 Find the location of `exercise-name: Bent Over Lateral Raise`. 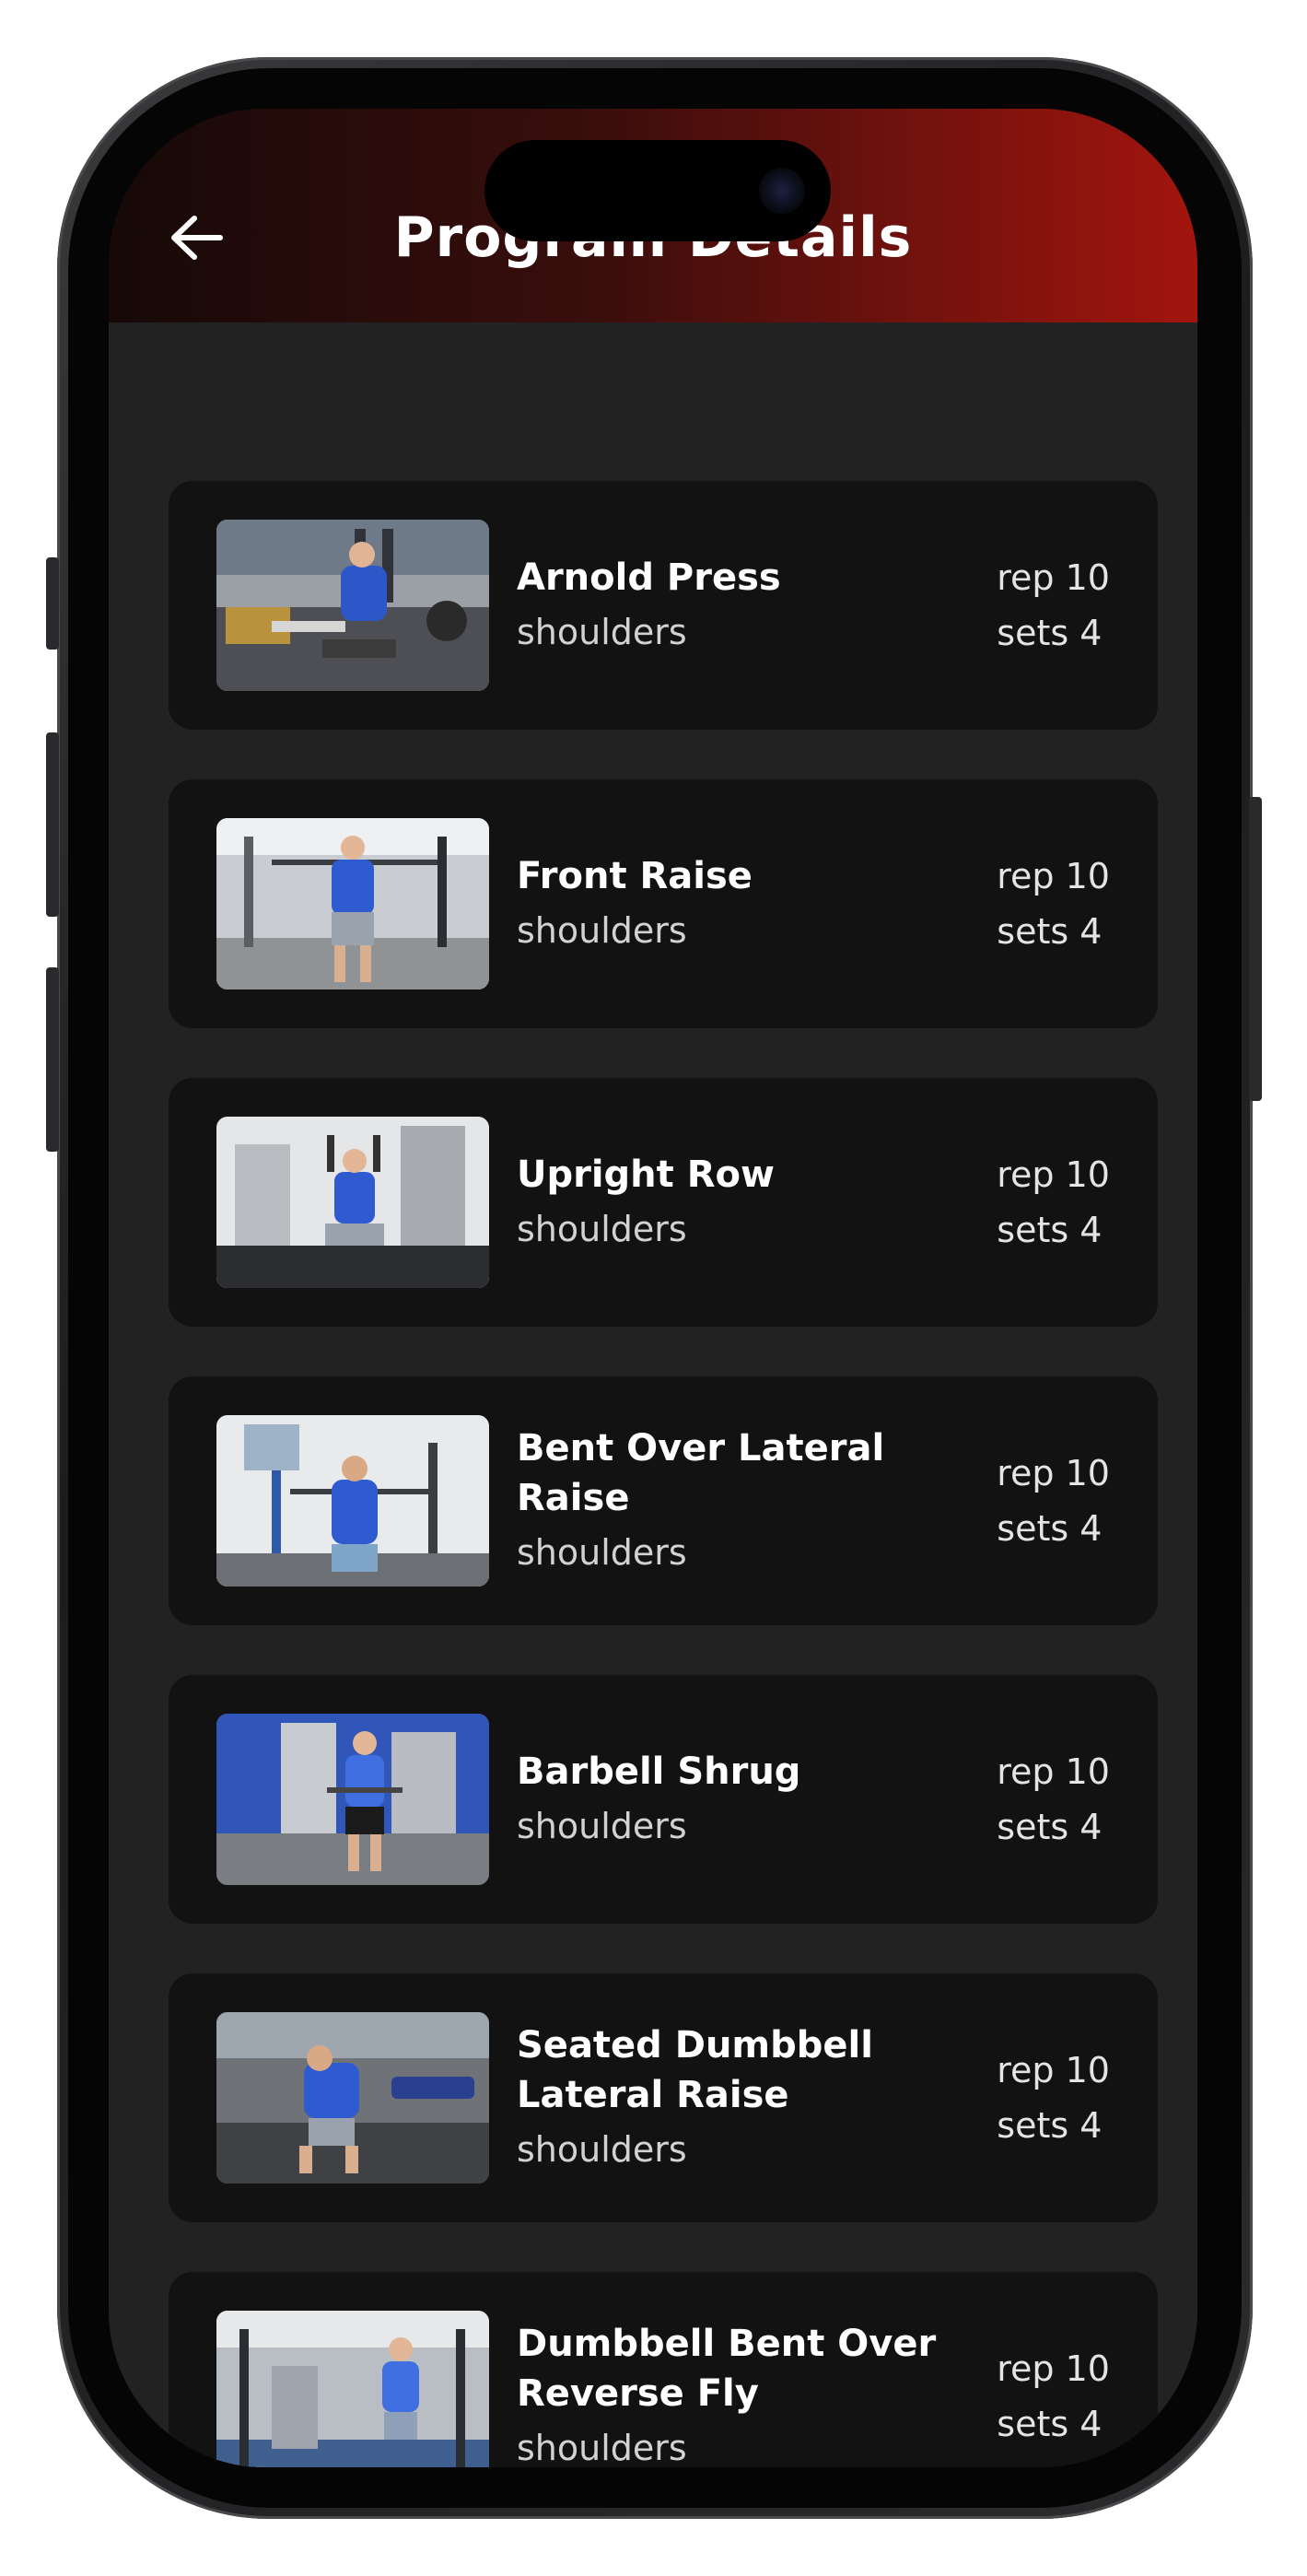

exercise-name: Bent Over Lateral Raise is located at coordinates (701, 1473).